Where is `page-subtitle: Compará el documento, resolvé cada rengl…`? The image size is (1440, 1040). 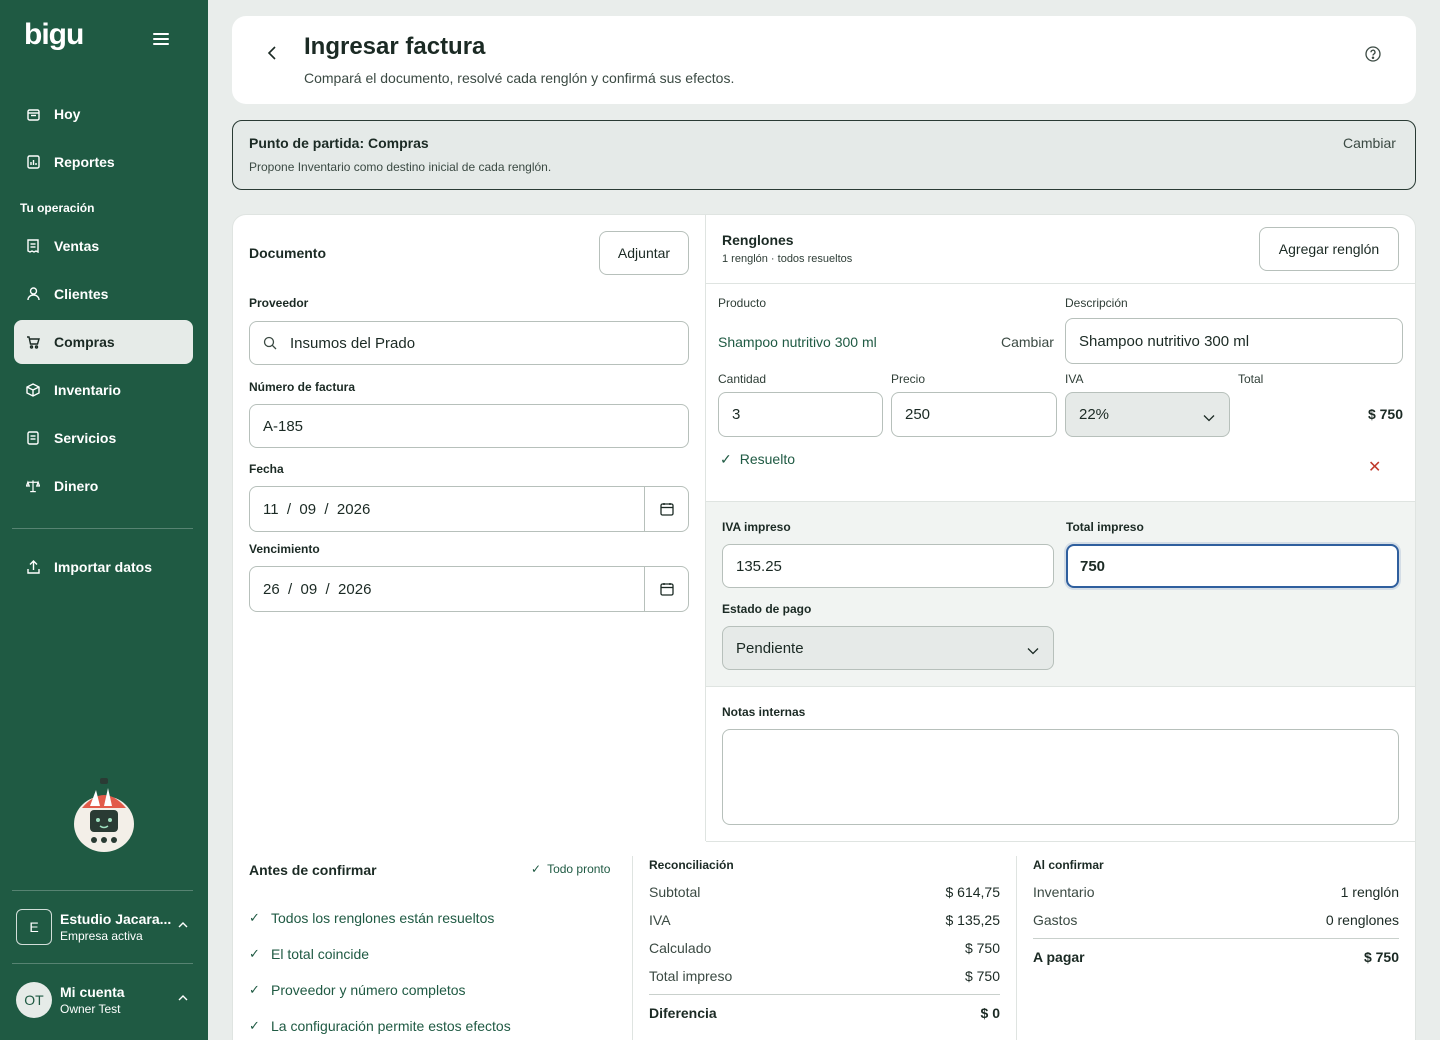
page-subtitle: Compará el documento, resolvé cada rengl… is located at coordinates (519, 78).